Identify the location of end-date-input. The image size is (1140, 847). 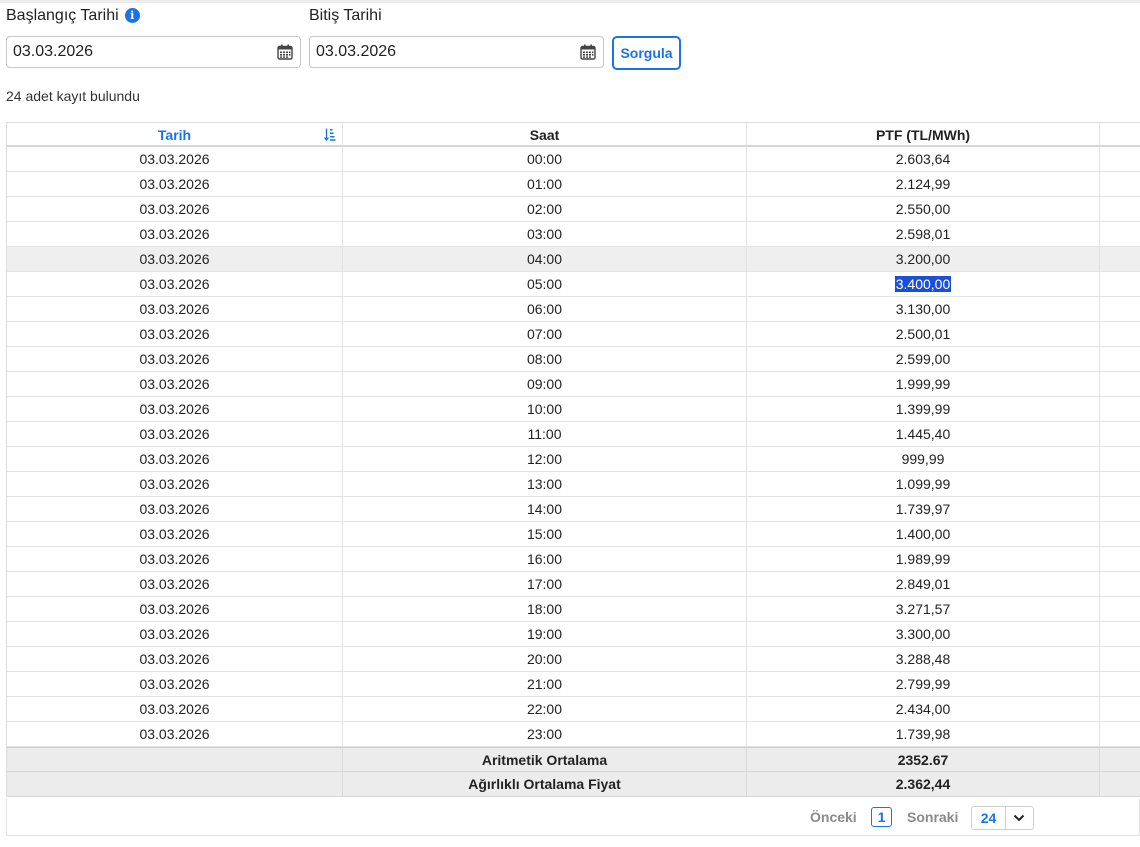
(436, 52).